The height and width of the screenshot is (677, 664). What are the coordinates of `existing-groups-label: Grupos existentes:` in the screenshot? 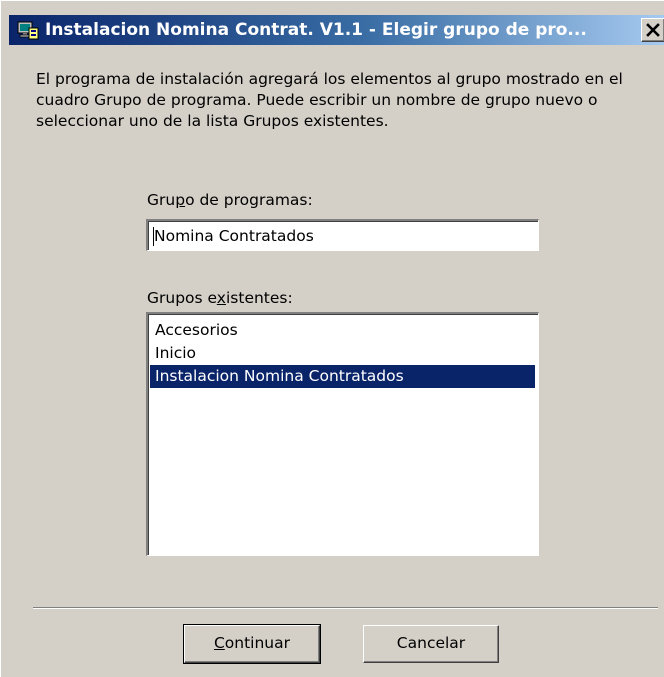 It's located at (220, 298).